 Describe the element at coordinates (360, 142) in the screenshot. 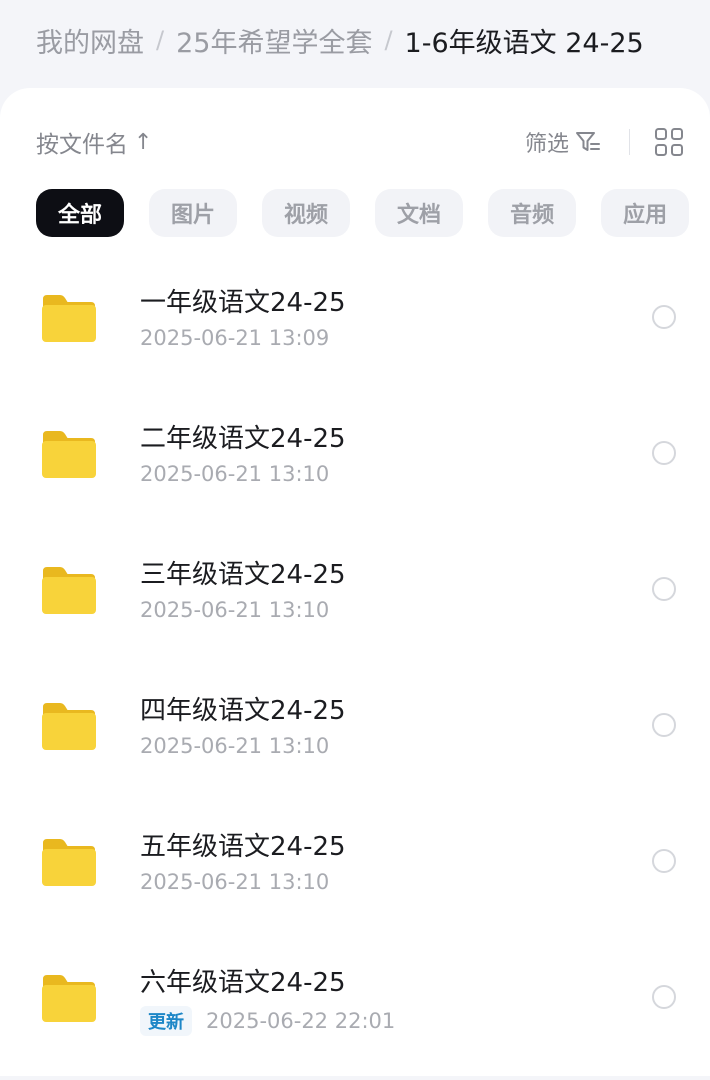

I see `toolbar: 按文件名 ↑ 筛选` at that location.